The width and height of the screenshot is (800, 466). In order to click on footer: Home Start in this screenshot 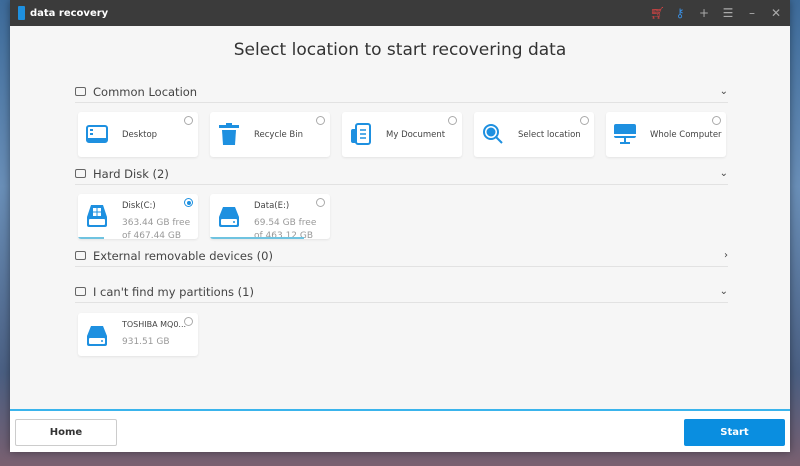, I will do `click(400, 430)`.